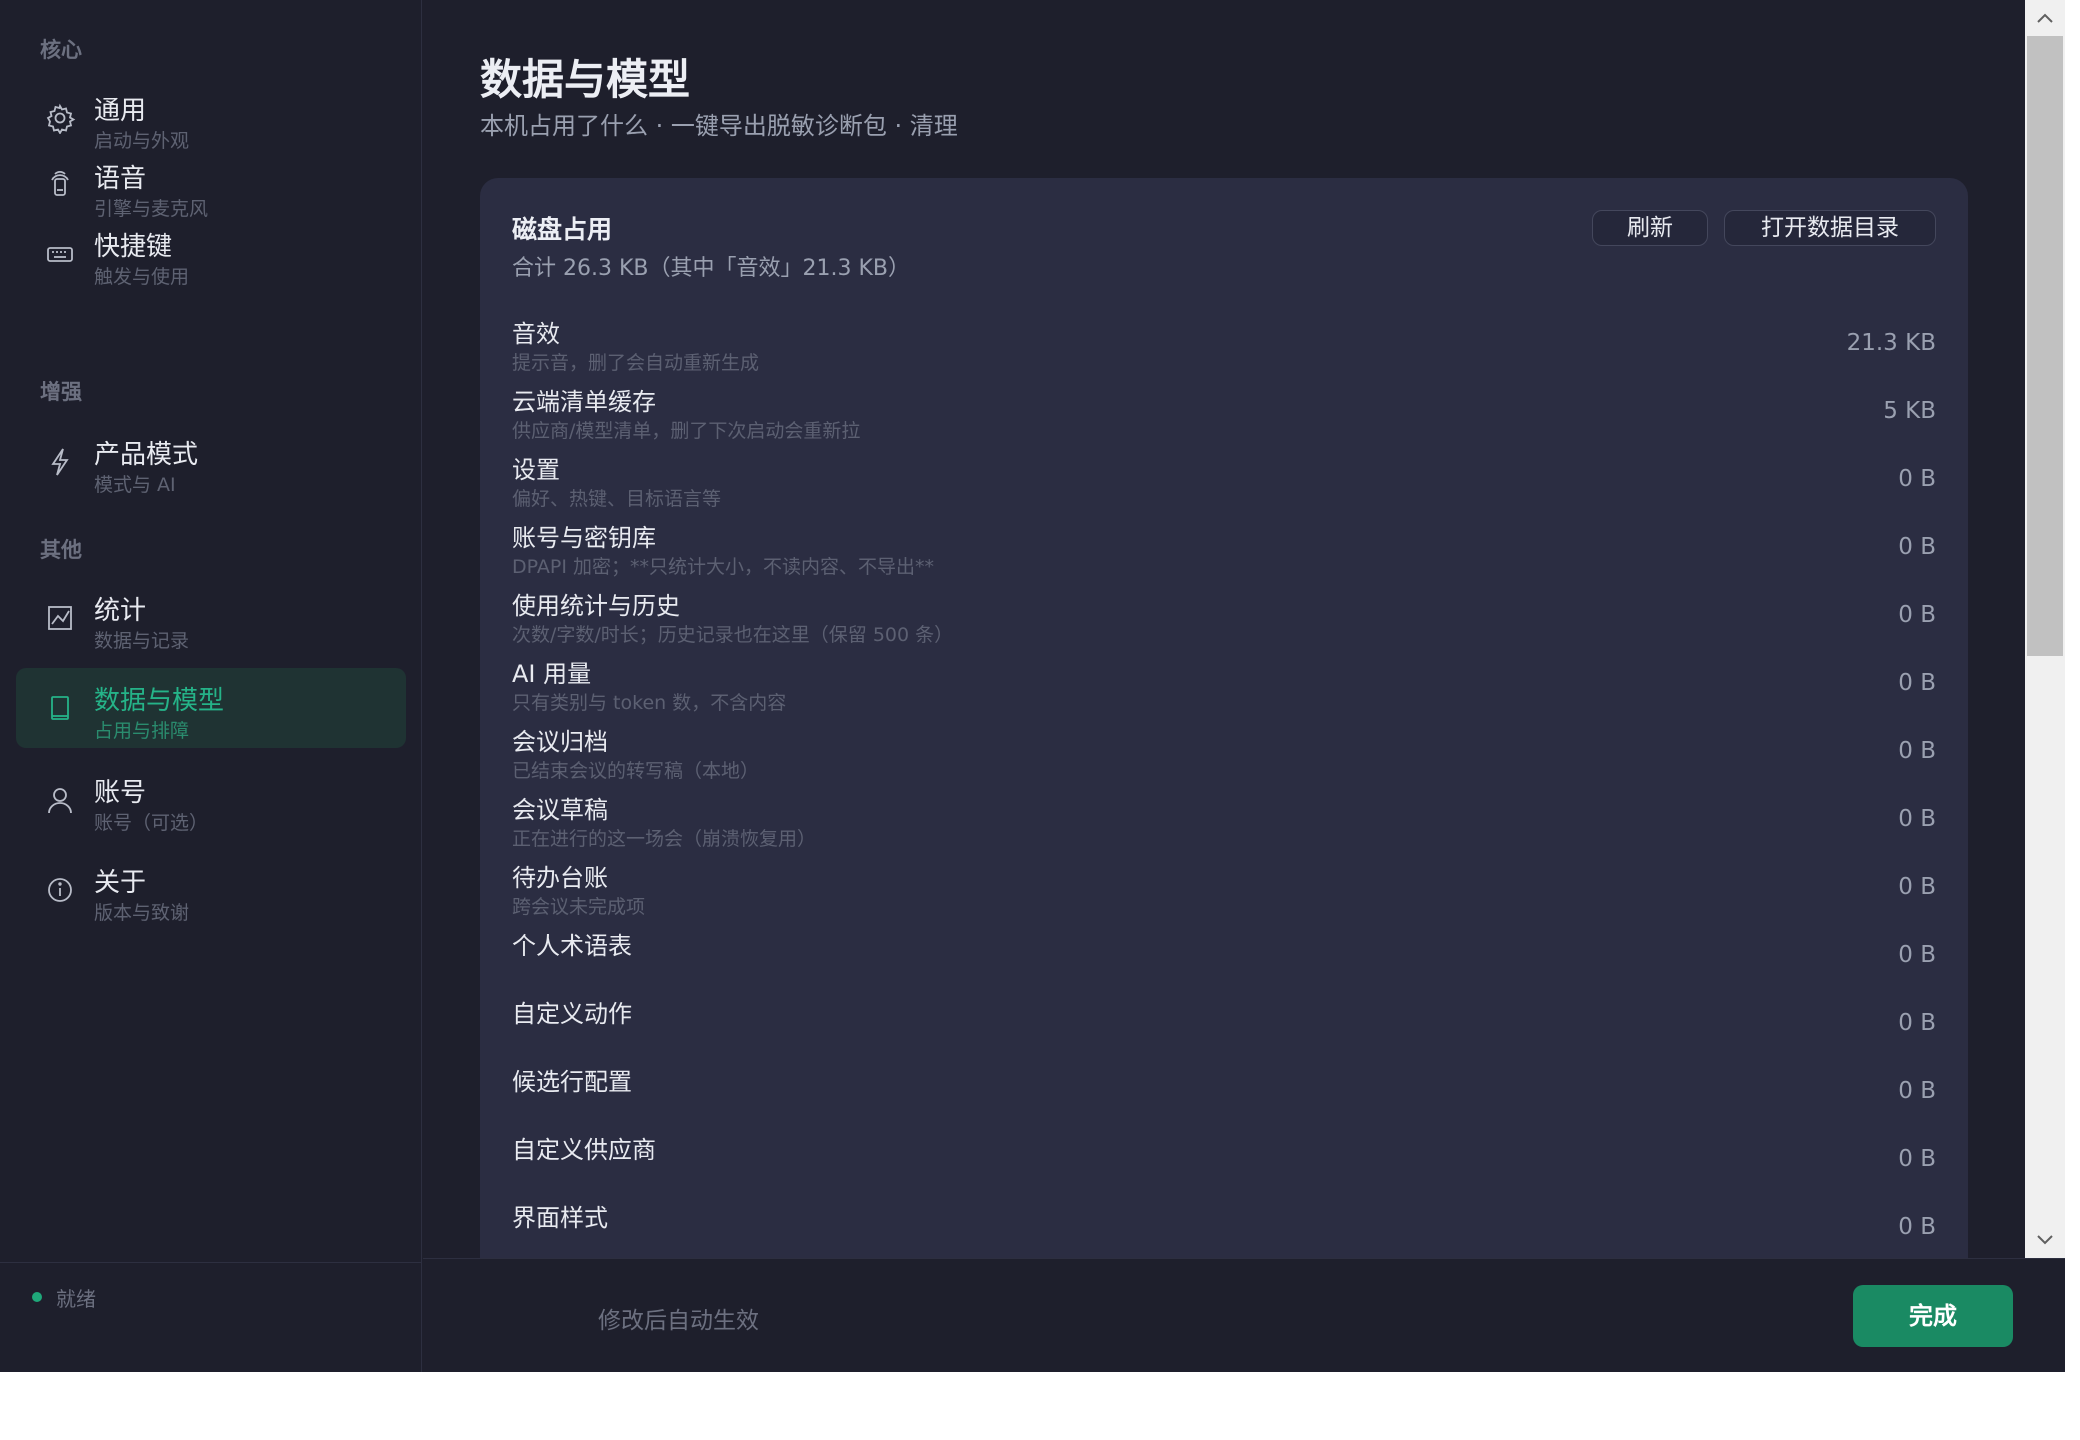  Describe the element at coordinates (210, 1317) in the screenshot. I see `sidebar-footer: 就绪` at that location.